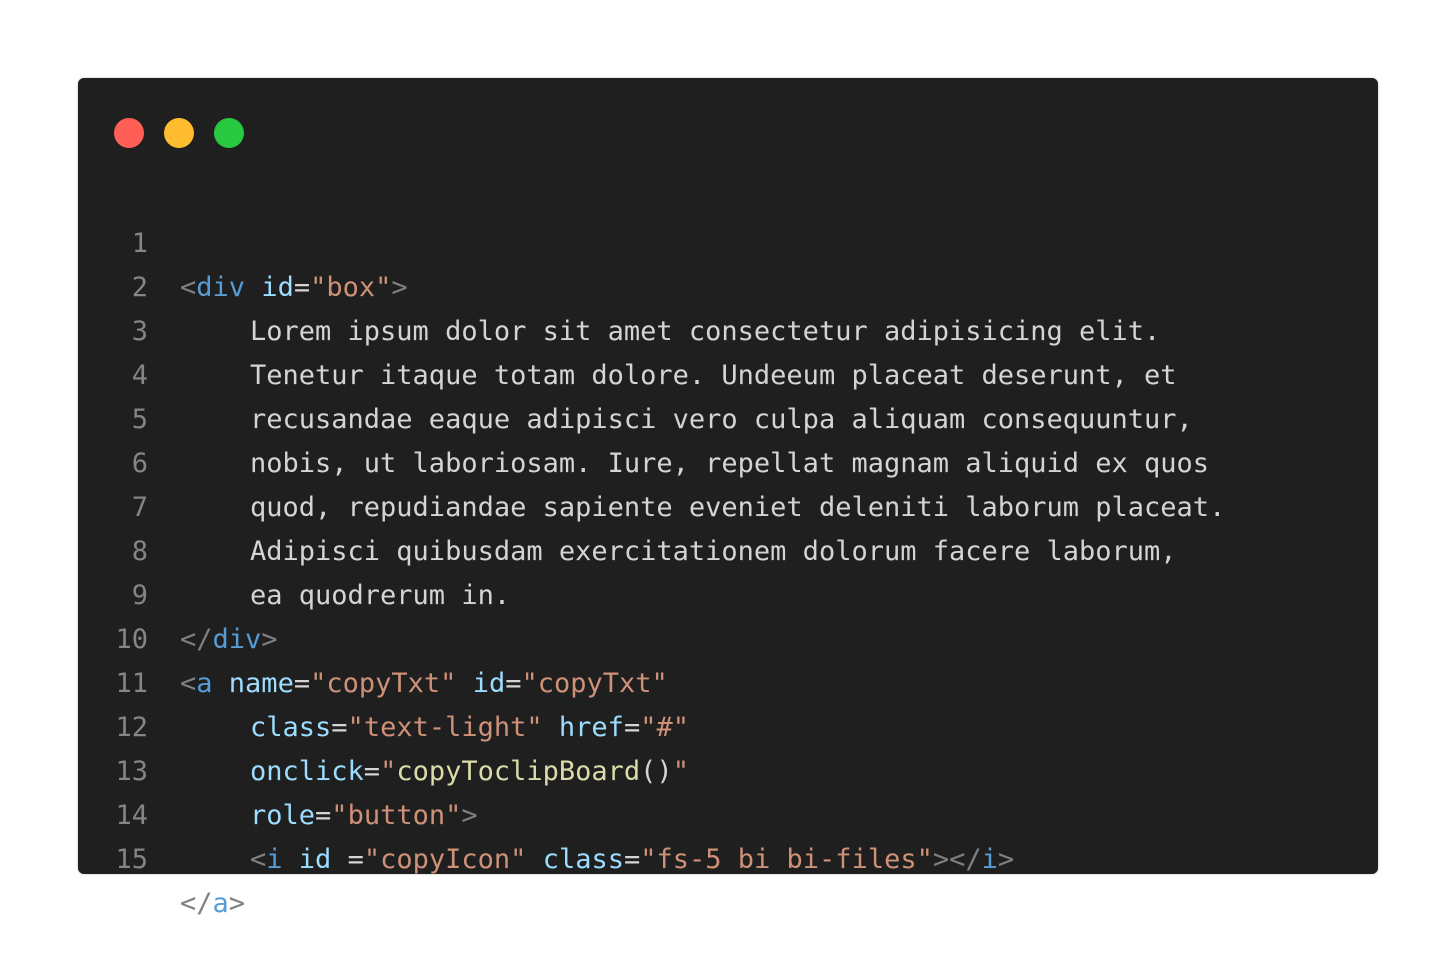 The width and height of the screenshot is (1456, 970). Describe the element at coordinates (131, 859) in the screenshot. I see `line-number: 15` at that location.